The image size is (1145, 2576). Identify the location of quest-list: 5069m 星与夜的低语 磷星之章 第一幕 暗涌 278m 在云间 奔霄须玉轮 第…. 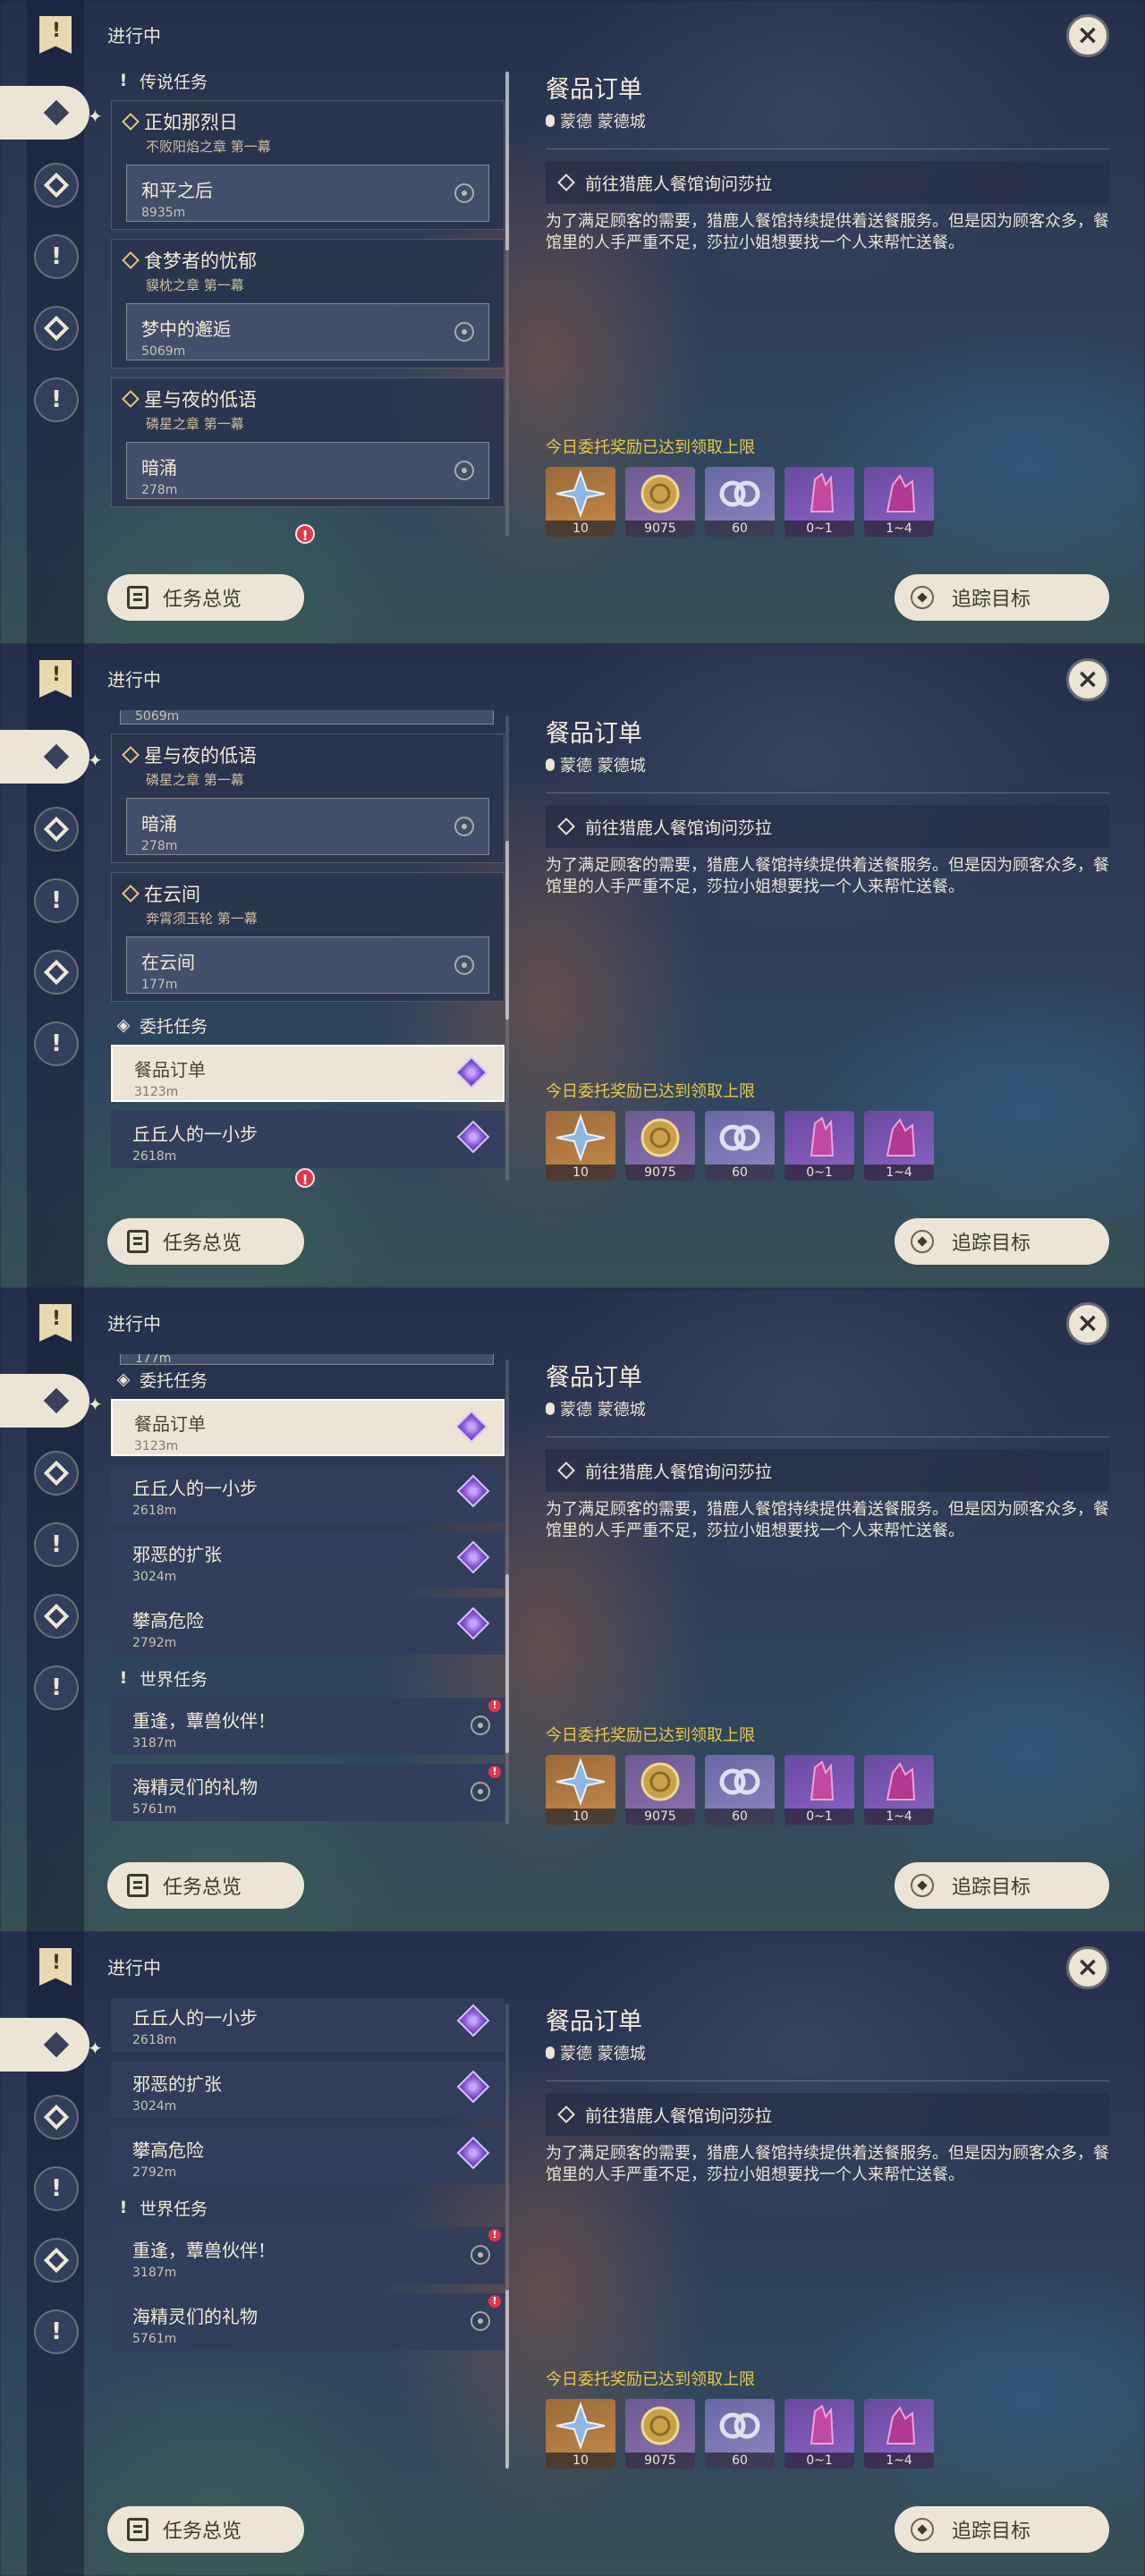
(307, 947).